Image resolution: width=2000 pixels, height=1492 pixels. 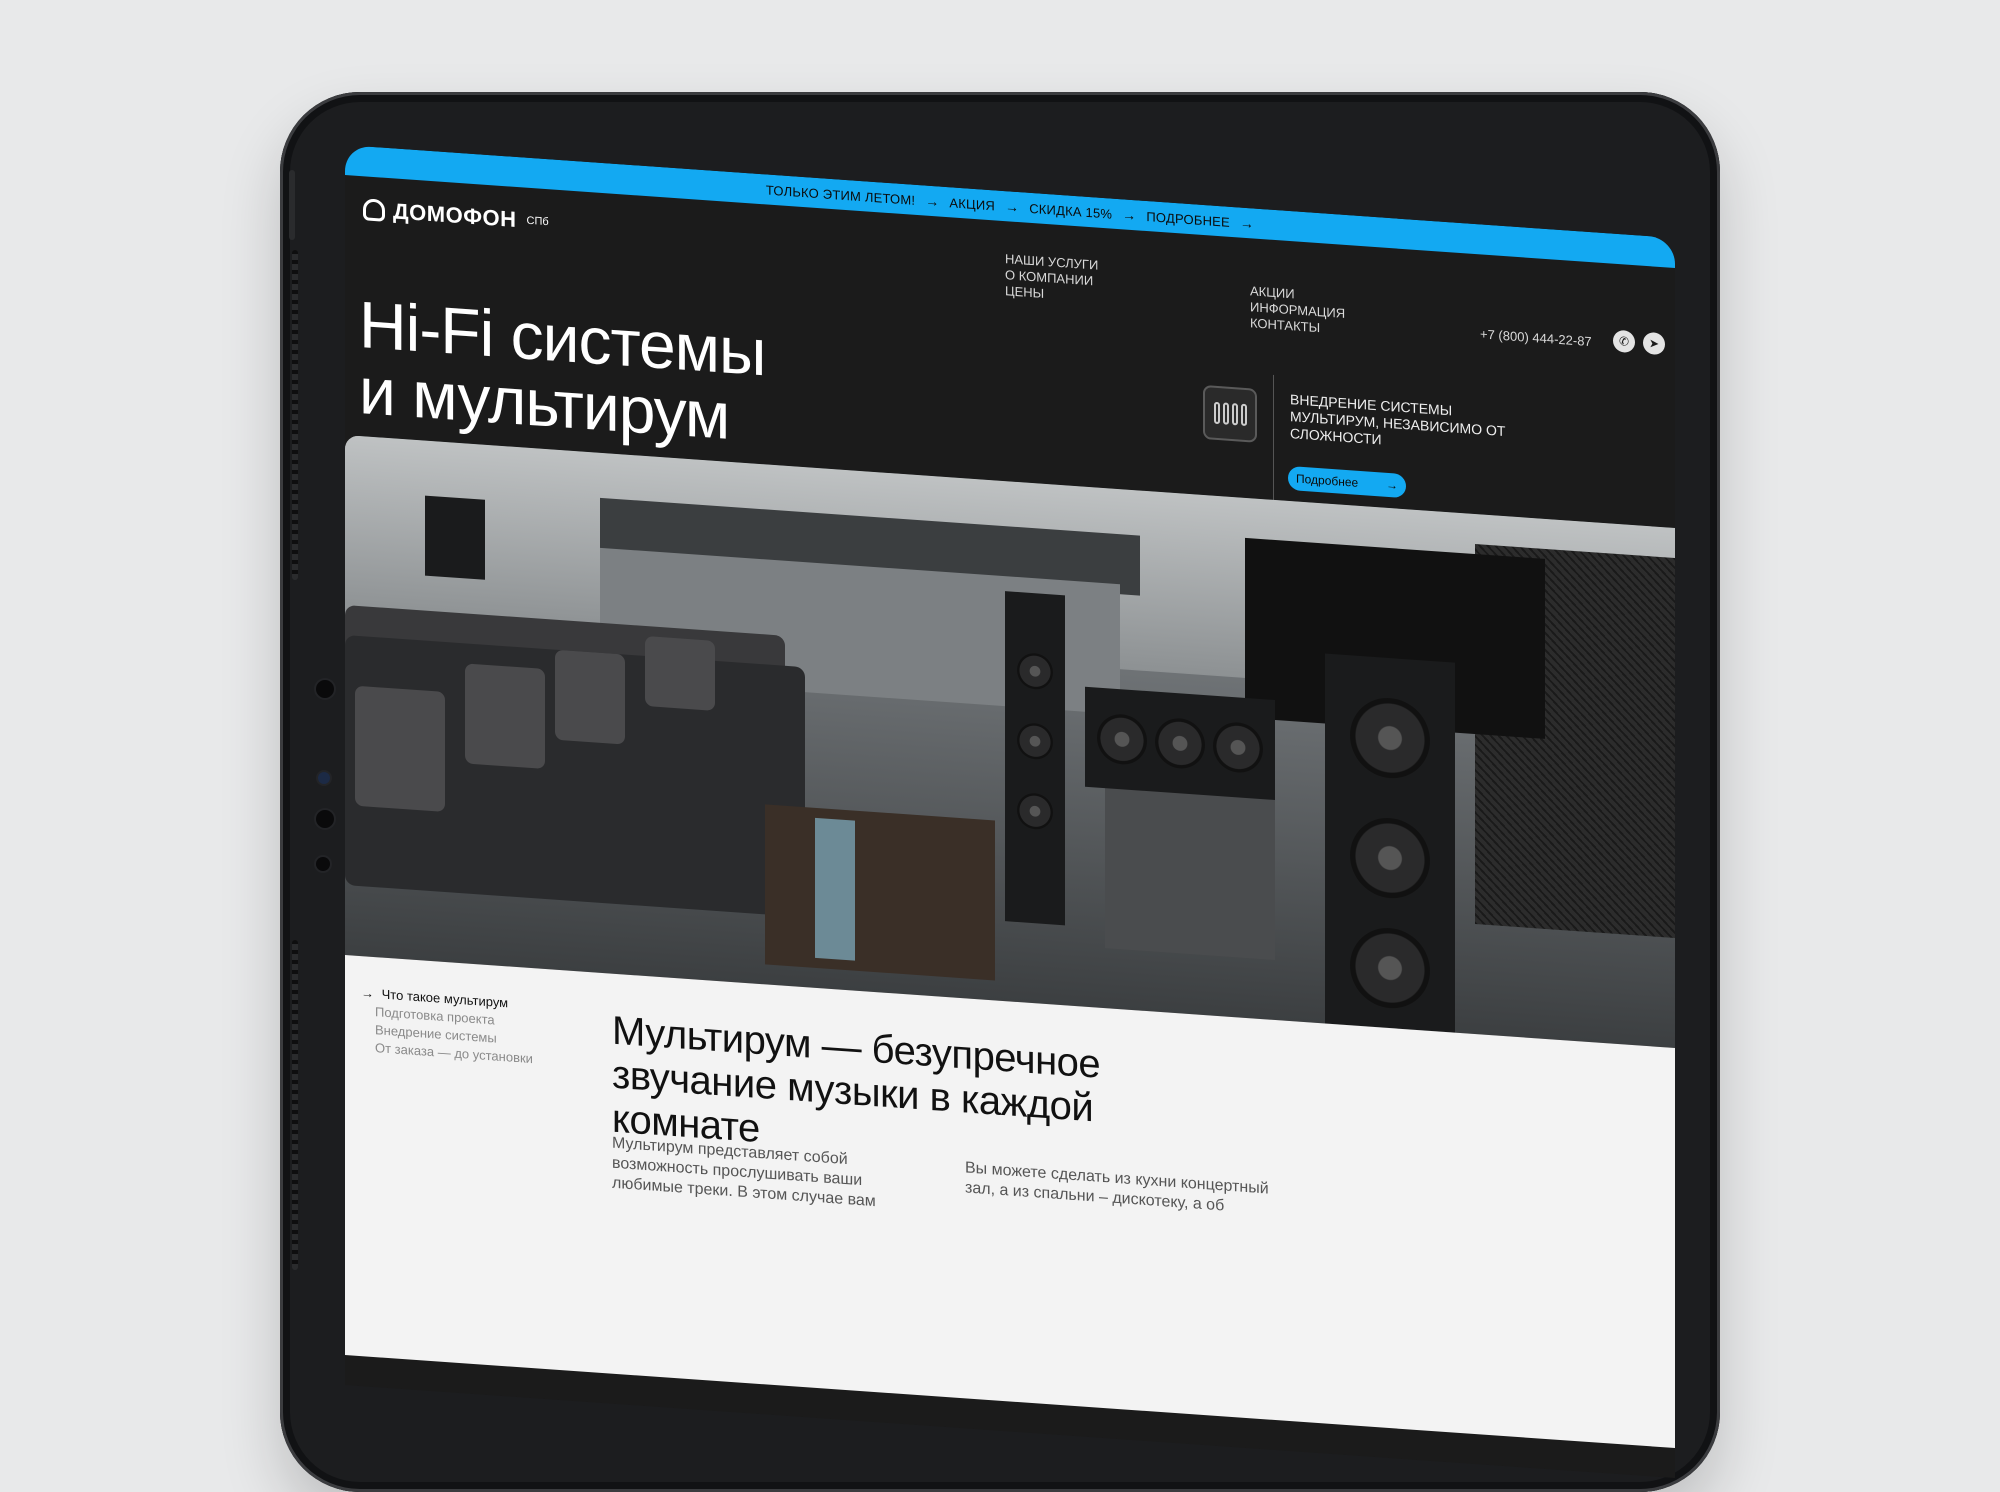 I want to click on more-button-label: Подробнее, so click(x=1327, y=480).